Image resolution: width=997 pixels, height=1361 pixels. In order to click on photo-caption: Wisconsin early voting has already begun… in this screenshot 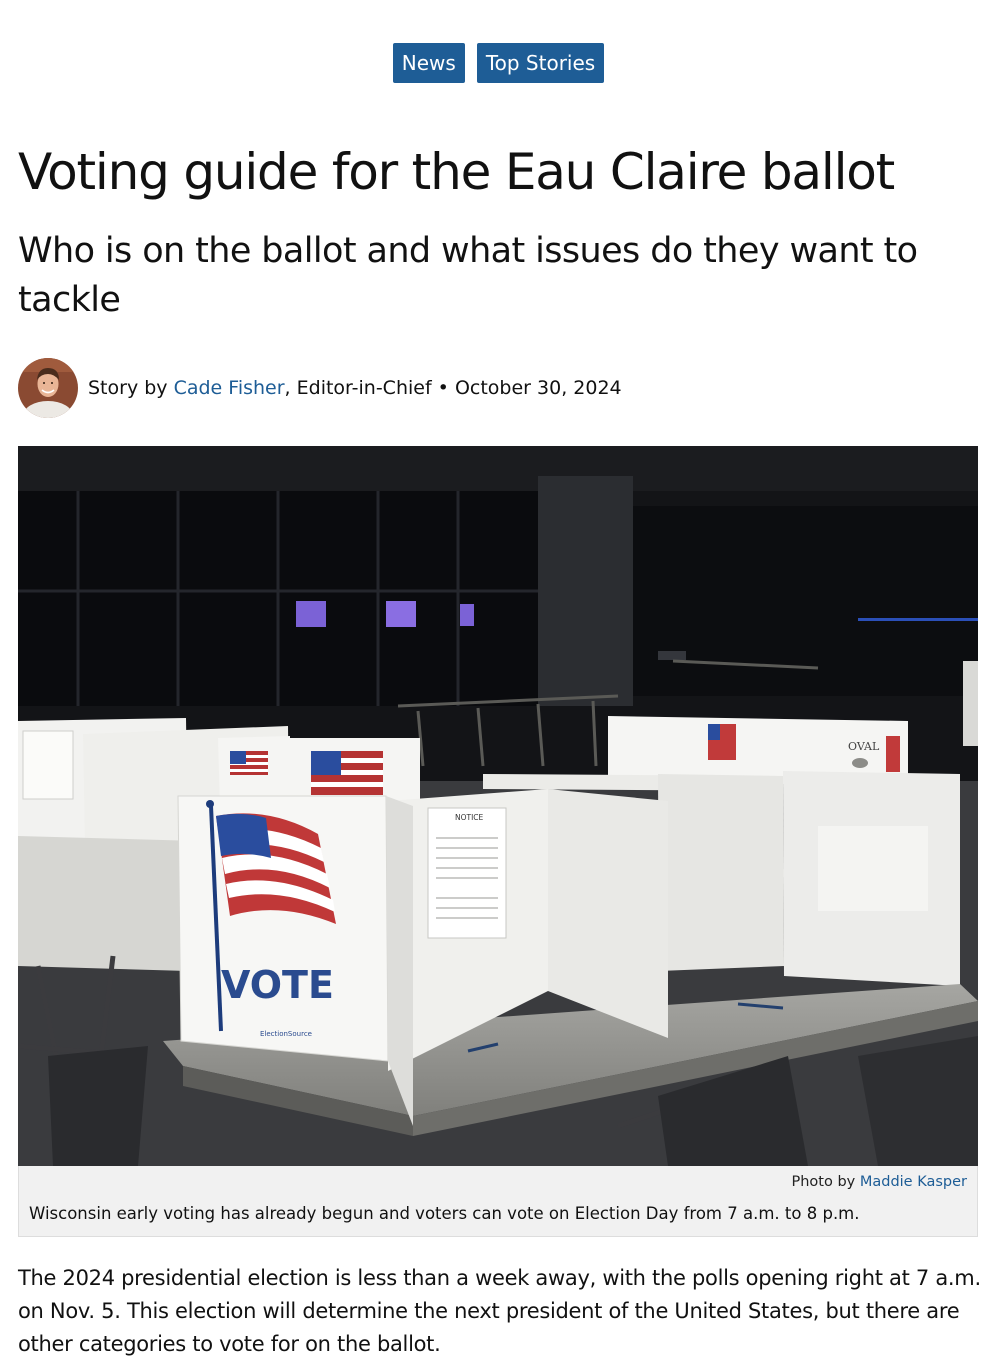, I will do `click(444, 1213)`.